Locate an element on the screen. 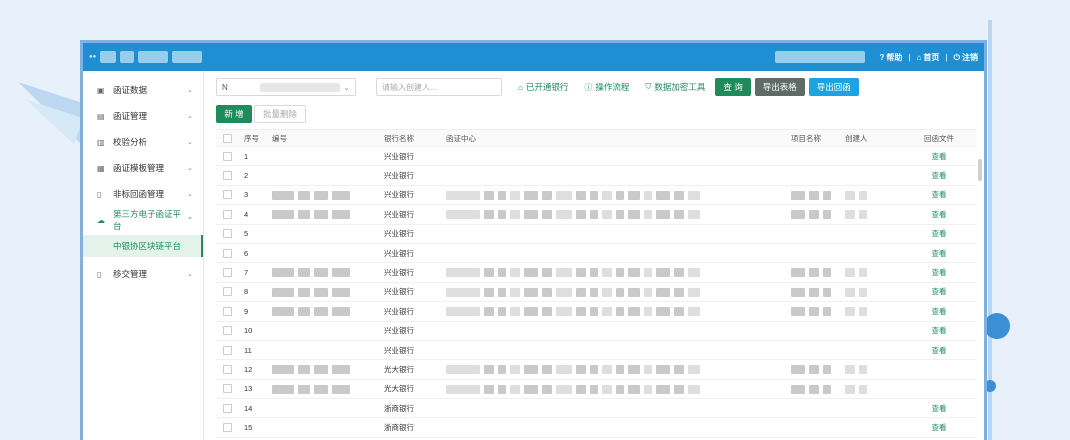 This screenshot has width=1070, height=440. add-button: 新 增 is located at coordinates (234, 114).